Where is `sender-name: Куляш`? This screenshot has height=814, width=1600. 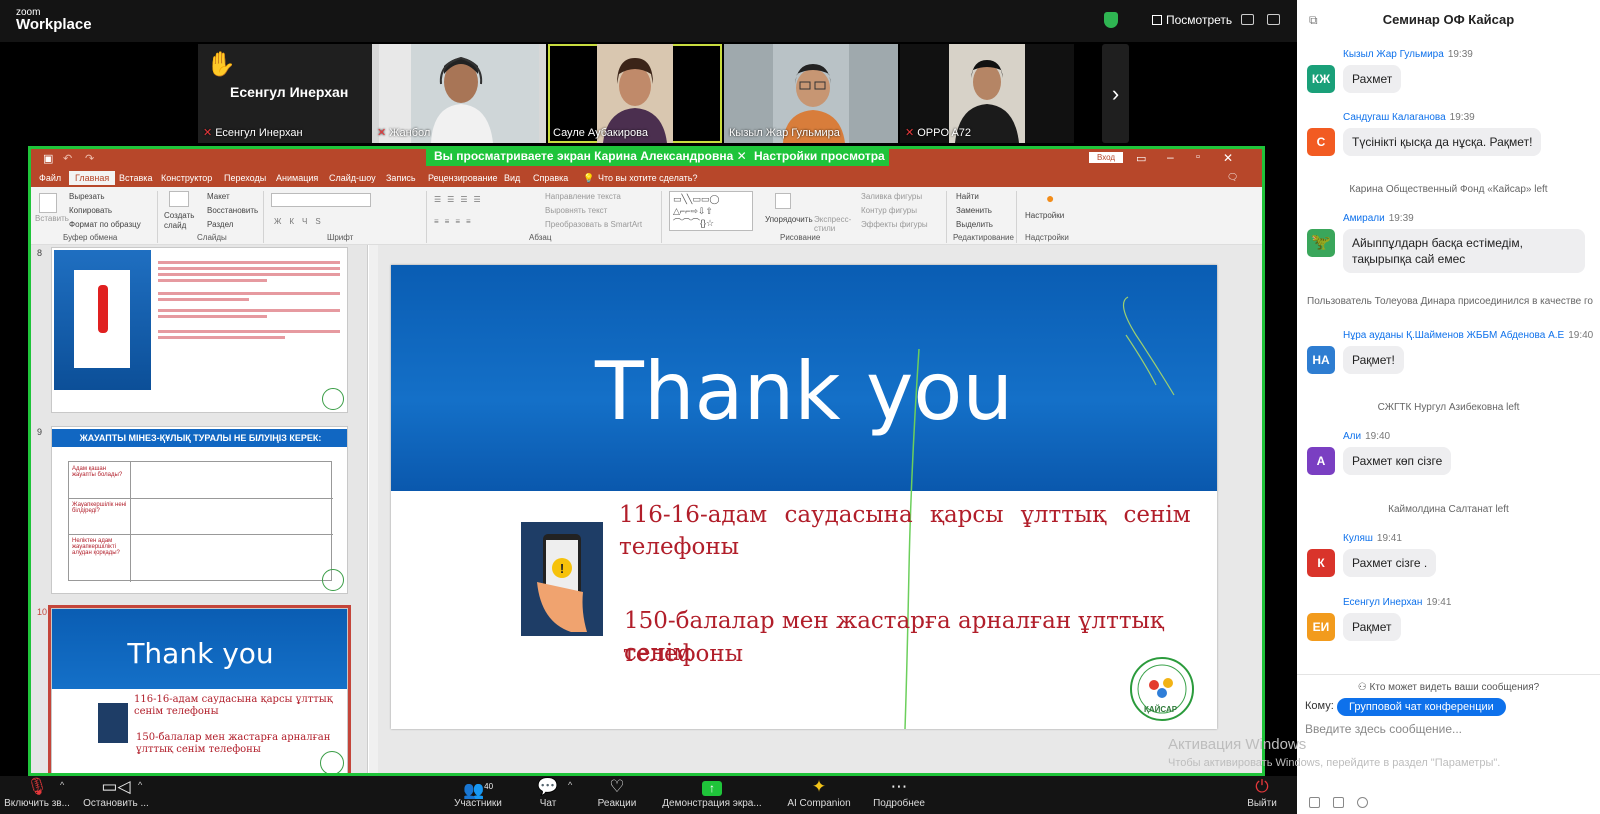
sender-name: Куляш is located at coordinates (1358, 538).